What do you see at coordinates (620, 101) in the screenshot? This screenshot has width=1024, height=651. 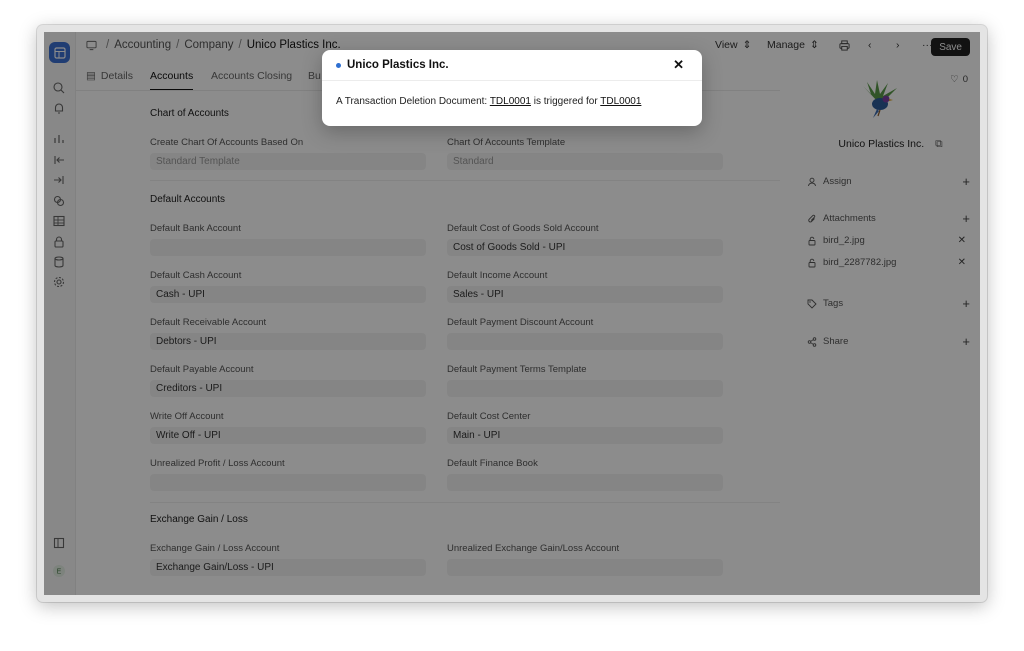 I see `tdl-target-link: TDL0001` at bounding box center [620, 101].